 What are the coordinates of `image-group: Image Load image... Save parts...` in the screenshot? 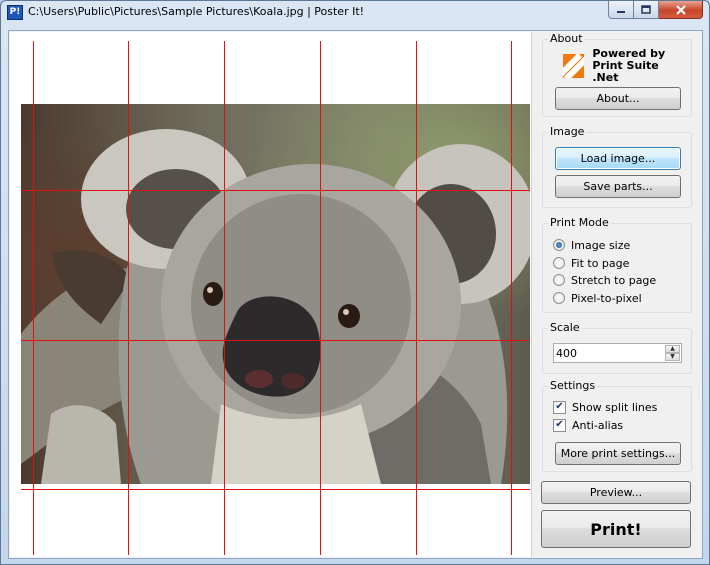 It's located at (617, 166).